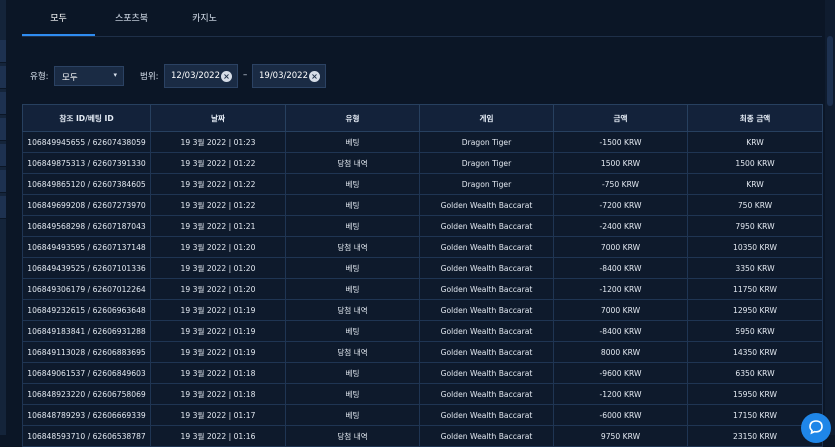 The height and width of the screenshot is (447, 835). I want to click on table-cell: -750 KRW, so click(620, 184).